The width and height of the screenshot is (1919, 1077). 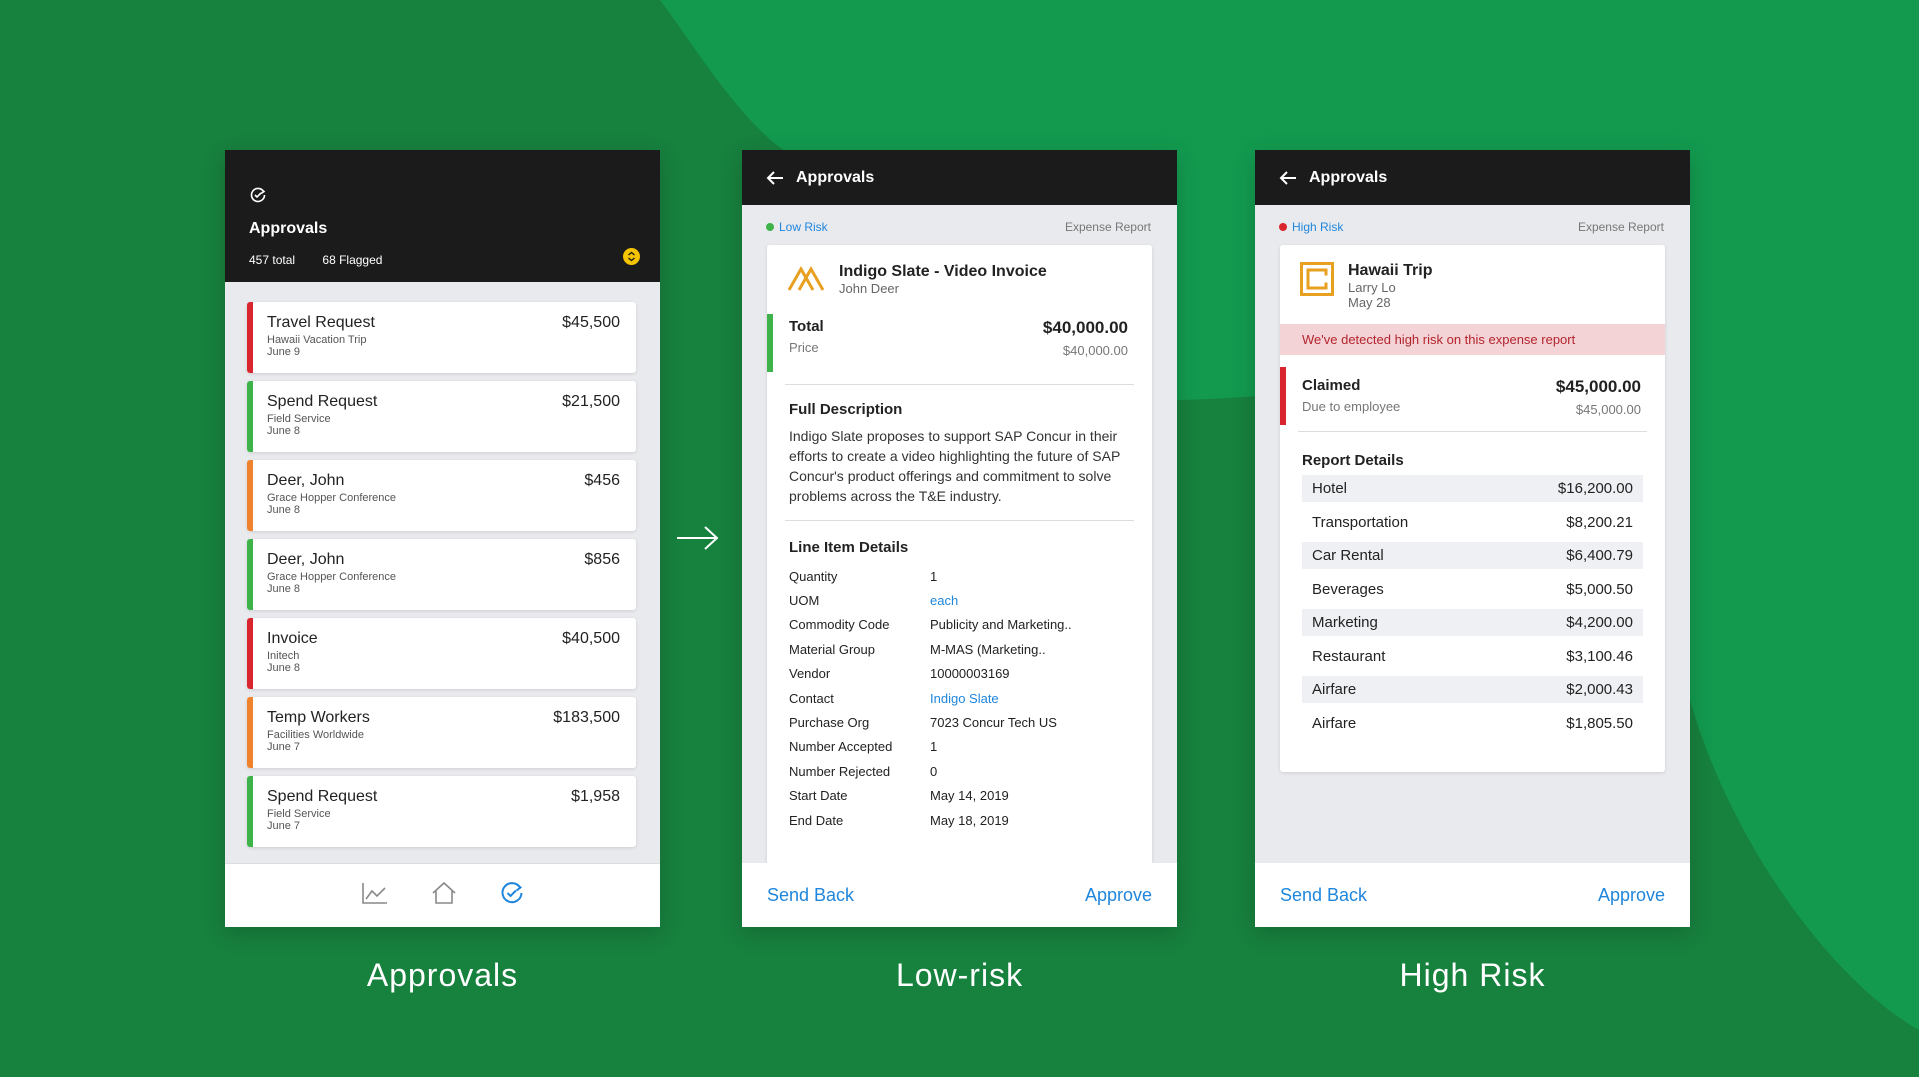 I want to click on header-title: Approvals, so click(x=835, y=177).